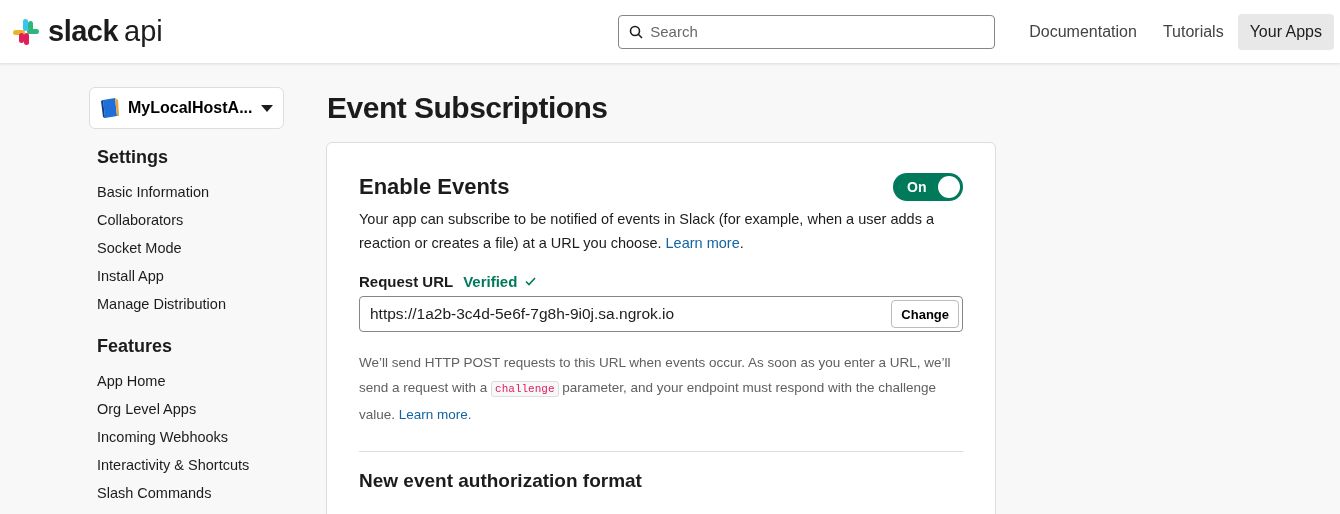 The height and width of the screenshot is (514, 1340). What do you see at coordinates (267, 108) in the screenshot?
I see `caret-icon` at bounding box center [267, 108].